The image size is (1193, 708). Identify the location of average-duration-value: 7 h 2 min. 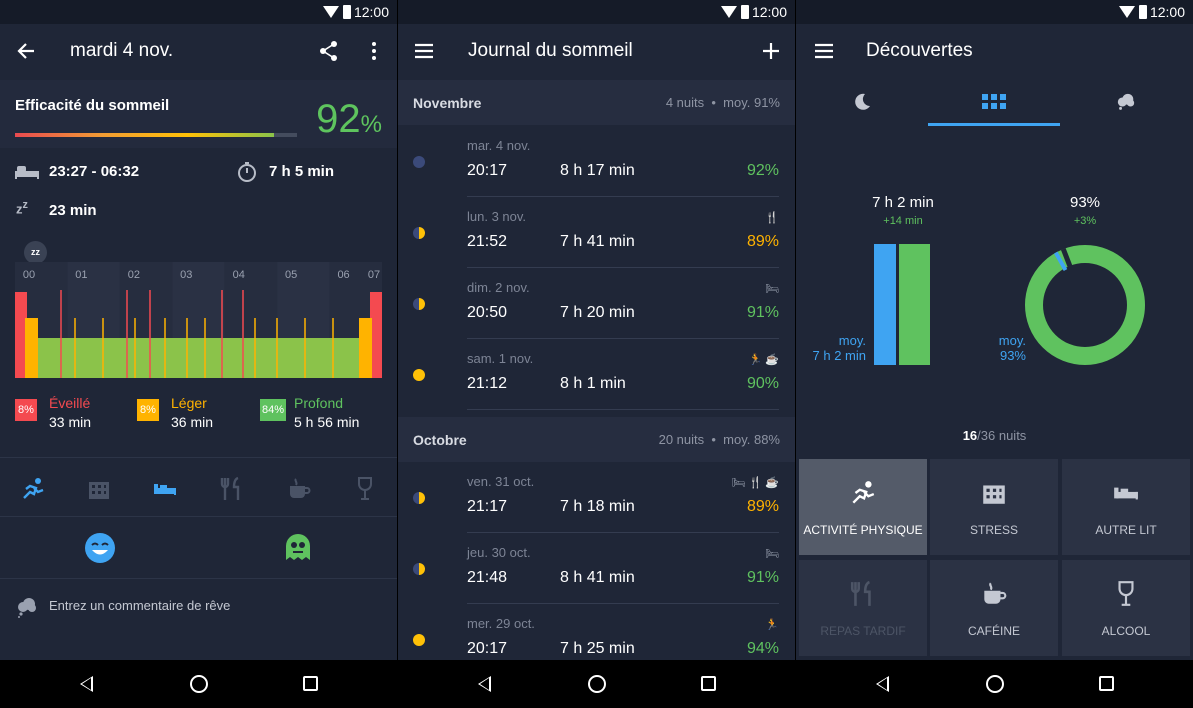
(839, 355).